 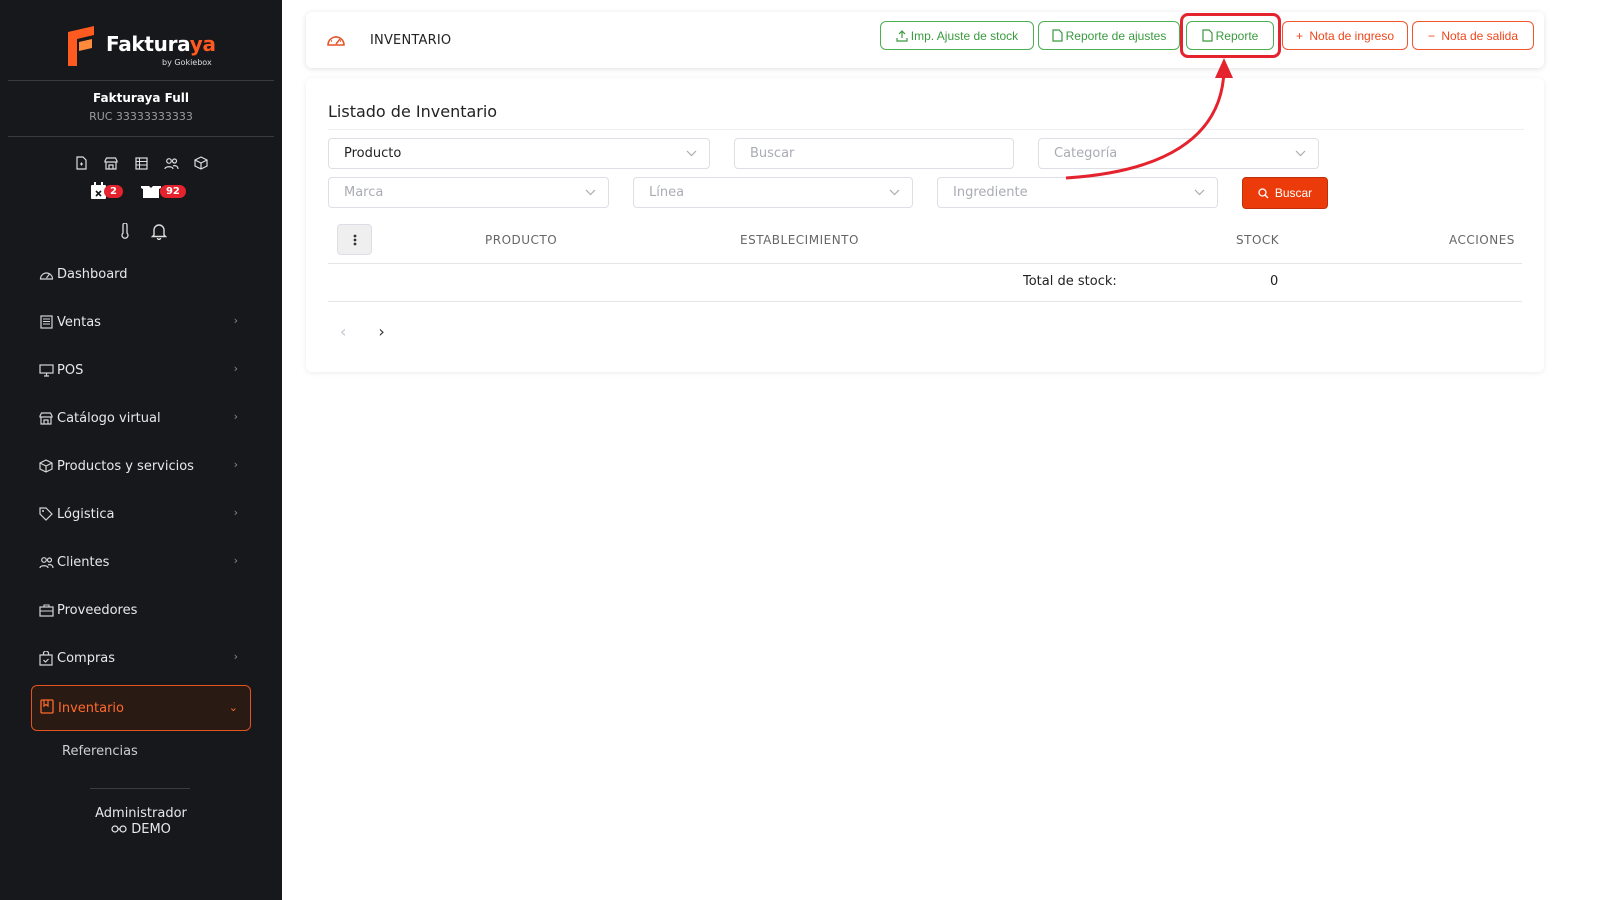 What do you see at coordinates (1230, 35) in the screenshot?
I see `highlight-box` at bounding box center [1230, 35].